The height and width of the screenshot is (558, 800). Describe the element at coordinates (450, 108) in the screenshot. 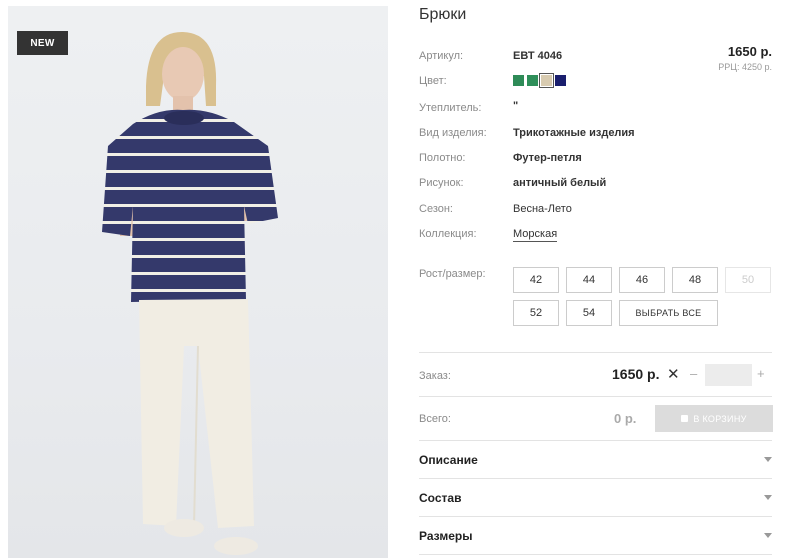

I see `insulation-label: Утеплитель:` at that location.